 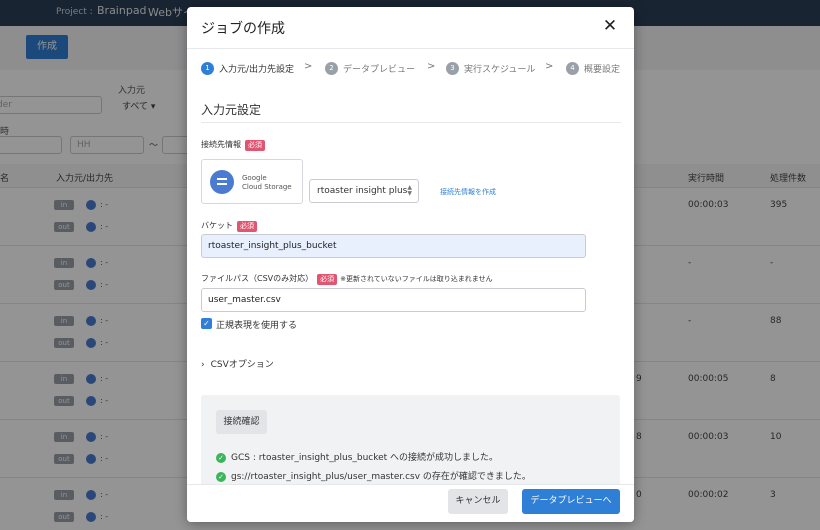 What do you see at coordinates (257, 278) in the screenshot?
I see `filepath-label-text: ファイルパス（CSVのみ対応）` at bounding box center [257, 278].